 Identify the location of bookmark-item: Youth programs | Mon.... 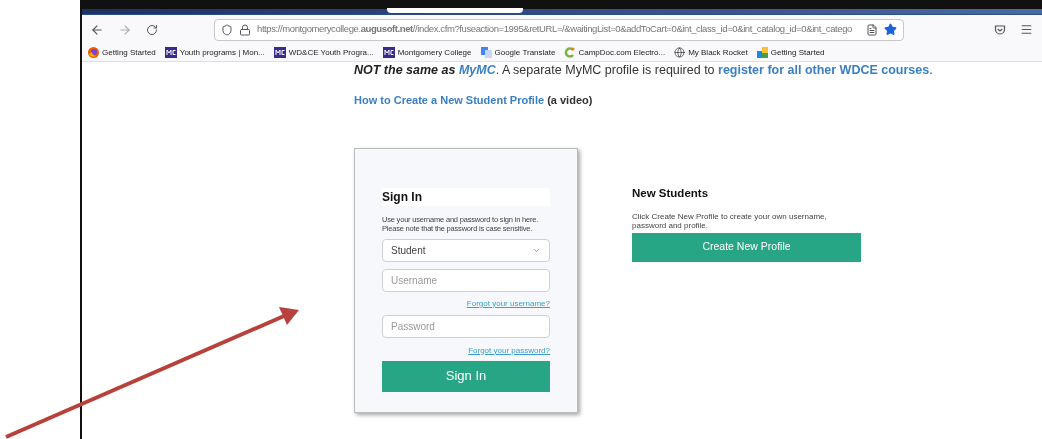
(214, 52).